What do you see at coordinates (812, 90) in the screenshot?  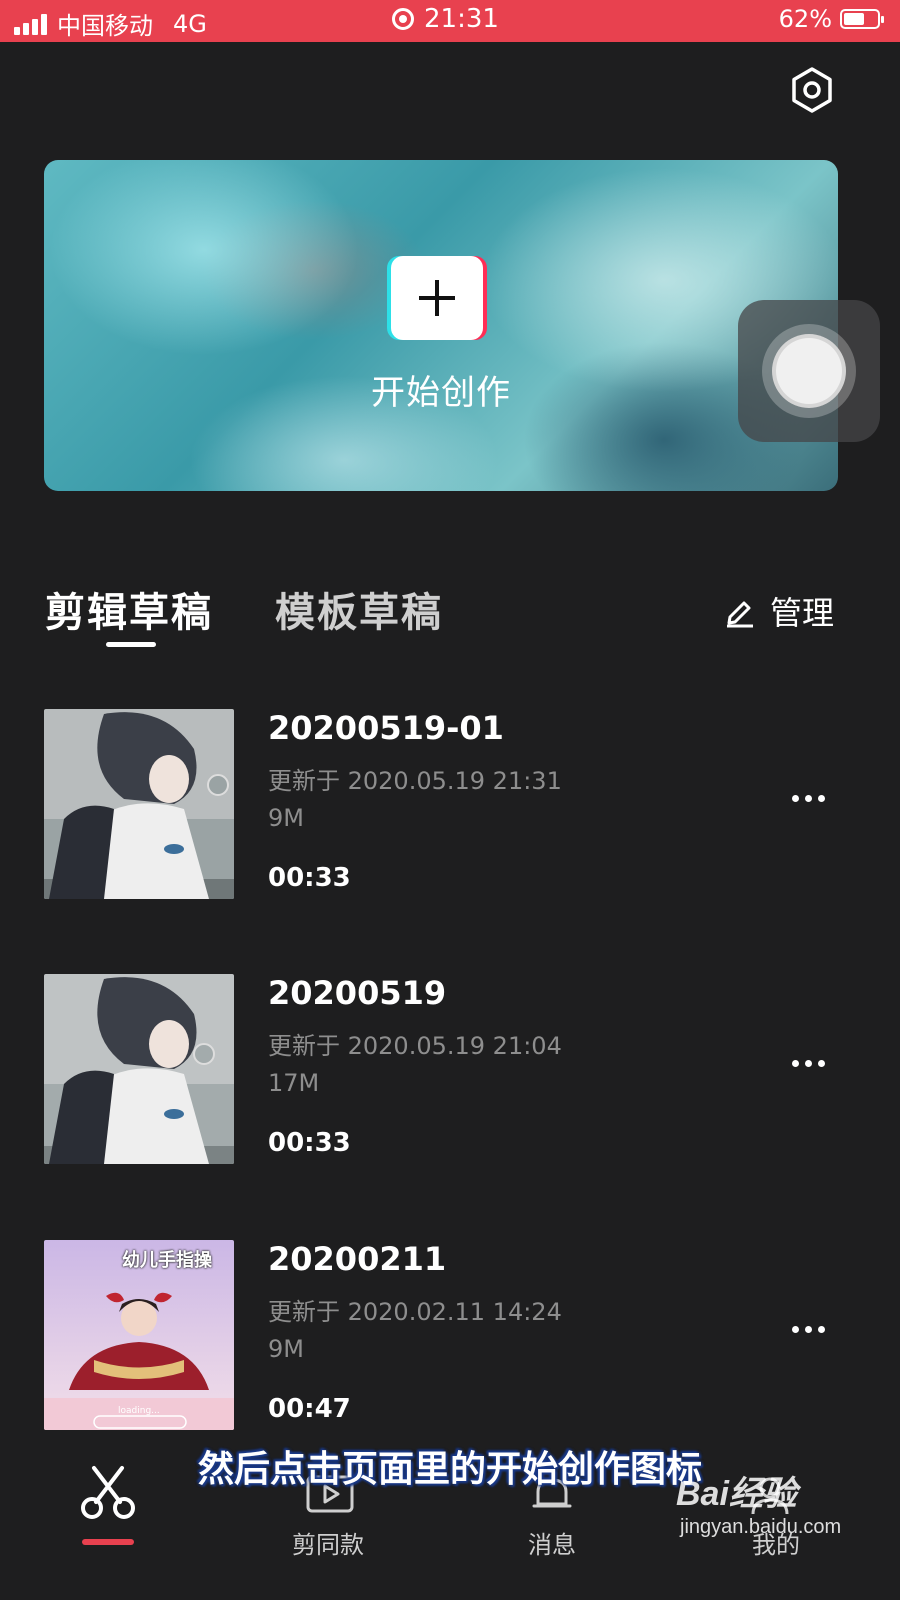 I see `settings-icon` at bounding box center [812, 90].